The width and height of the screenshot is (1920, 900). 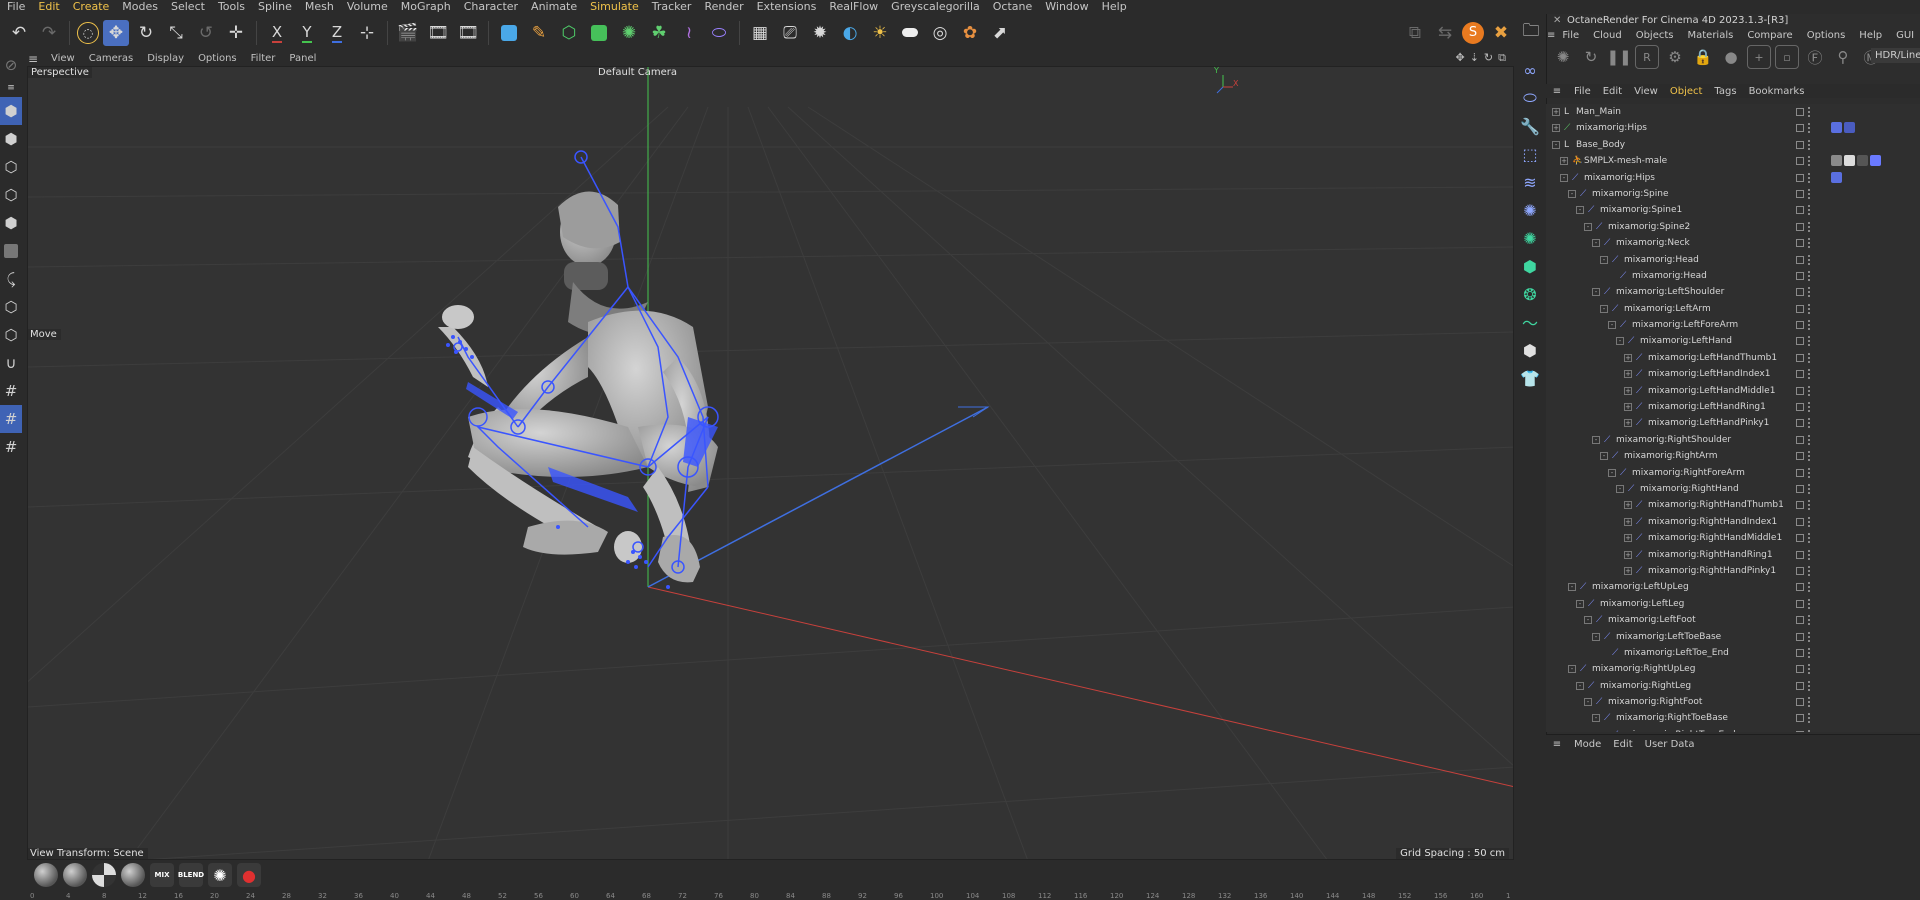 What do you see at coordinates (48, 7) in the screenshot?
I see `menu-edit: Edit` at bounding box center [48, 7].